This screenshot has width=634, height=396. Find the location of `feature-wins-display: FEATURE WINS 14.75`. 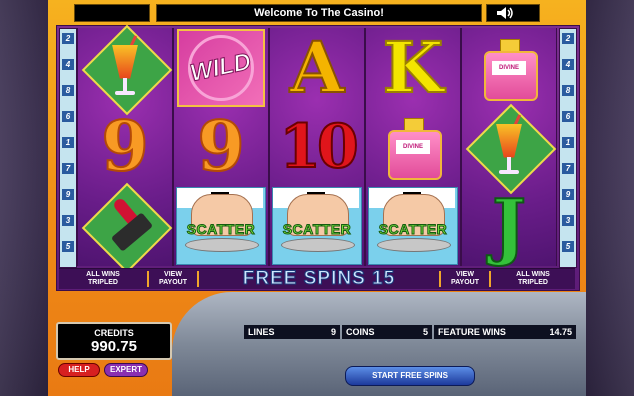

feature-wins-display: FEATURE WINS 14.75 is located at coordinates (505, 332).